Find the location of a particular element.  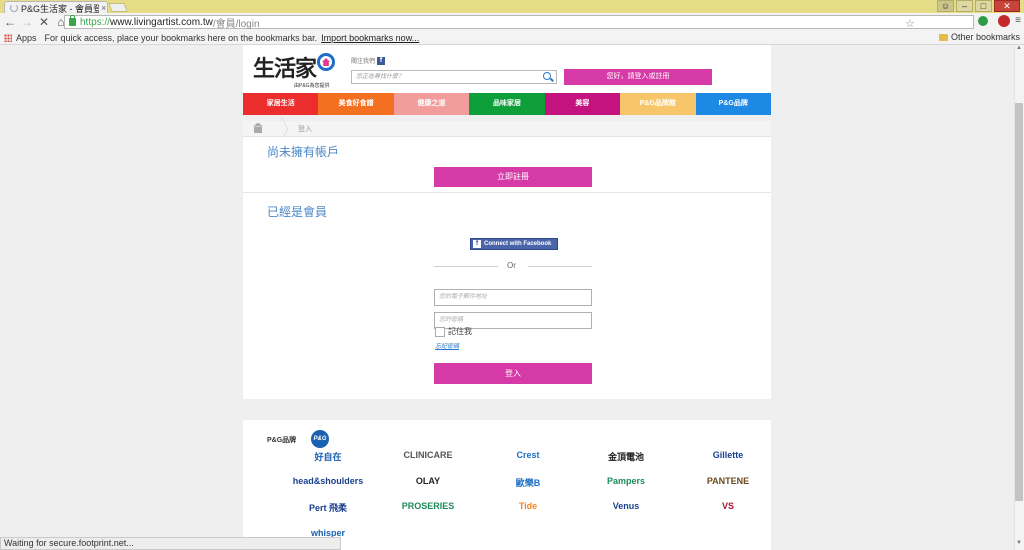

minimize-icon: – is located at coordinates (964, 6).